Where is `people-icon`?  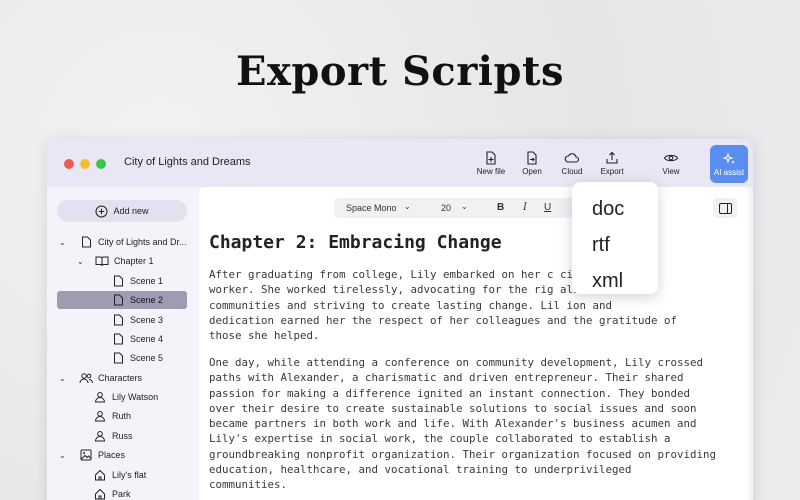
people-icon is located at coordinates (86, 378).